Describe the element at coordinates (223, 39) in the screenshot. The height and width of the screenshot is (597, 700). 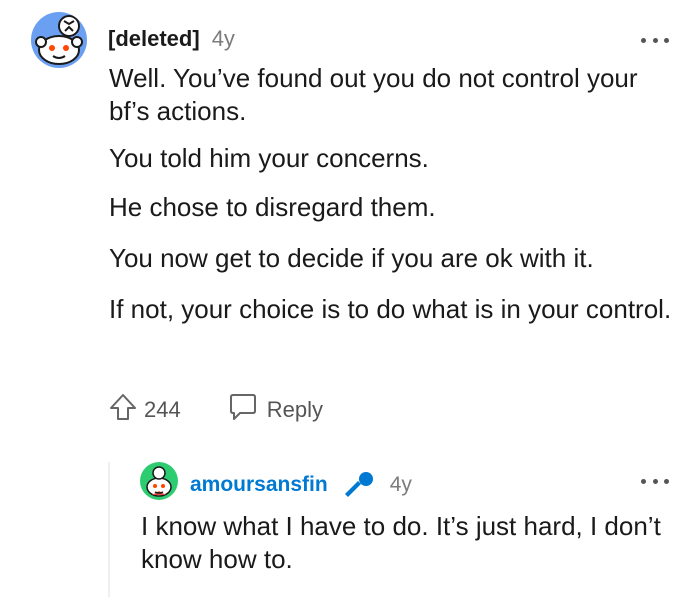
I see `comment-age: 4y` at that location.